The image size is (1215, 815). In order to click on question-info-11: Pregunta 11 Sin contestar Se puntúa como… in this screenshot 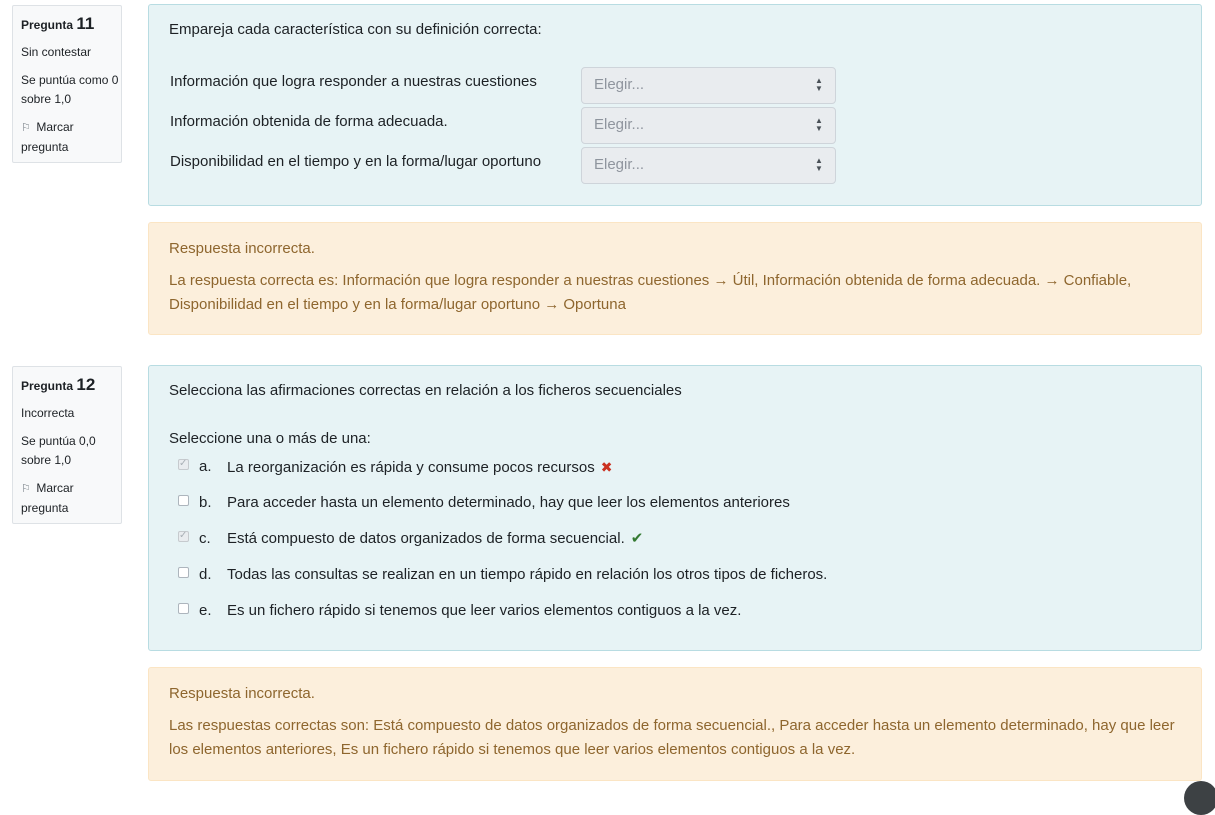, I will do `click(67, 84)`.